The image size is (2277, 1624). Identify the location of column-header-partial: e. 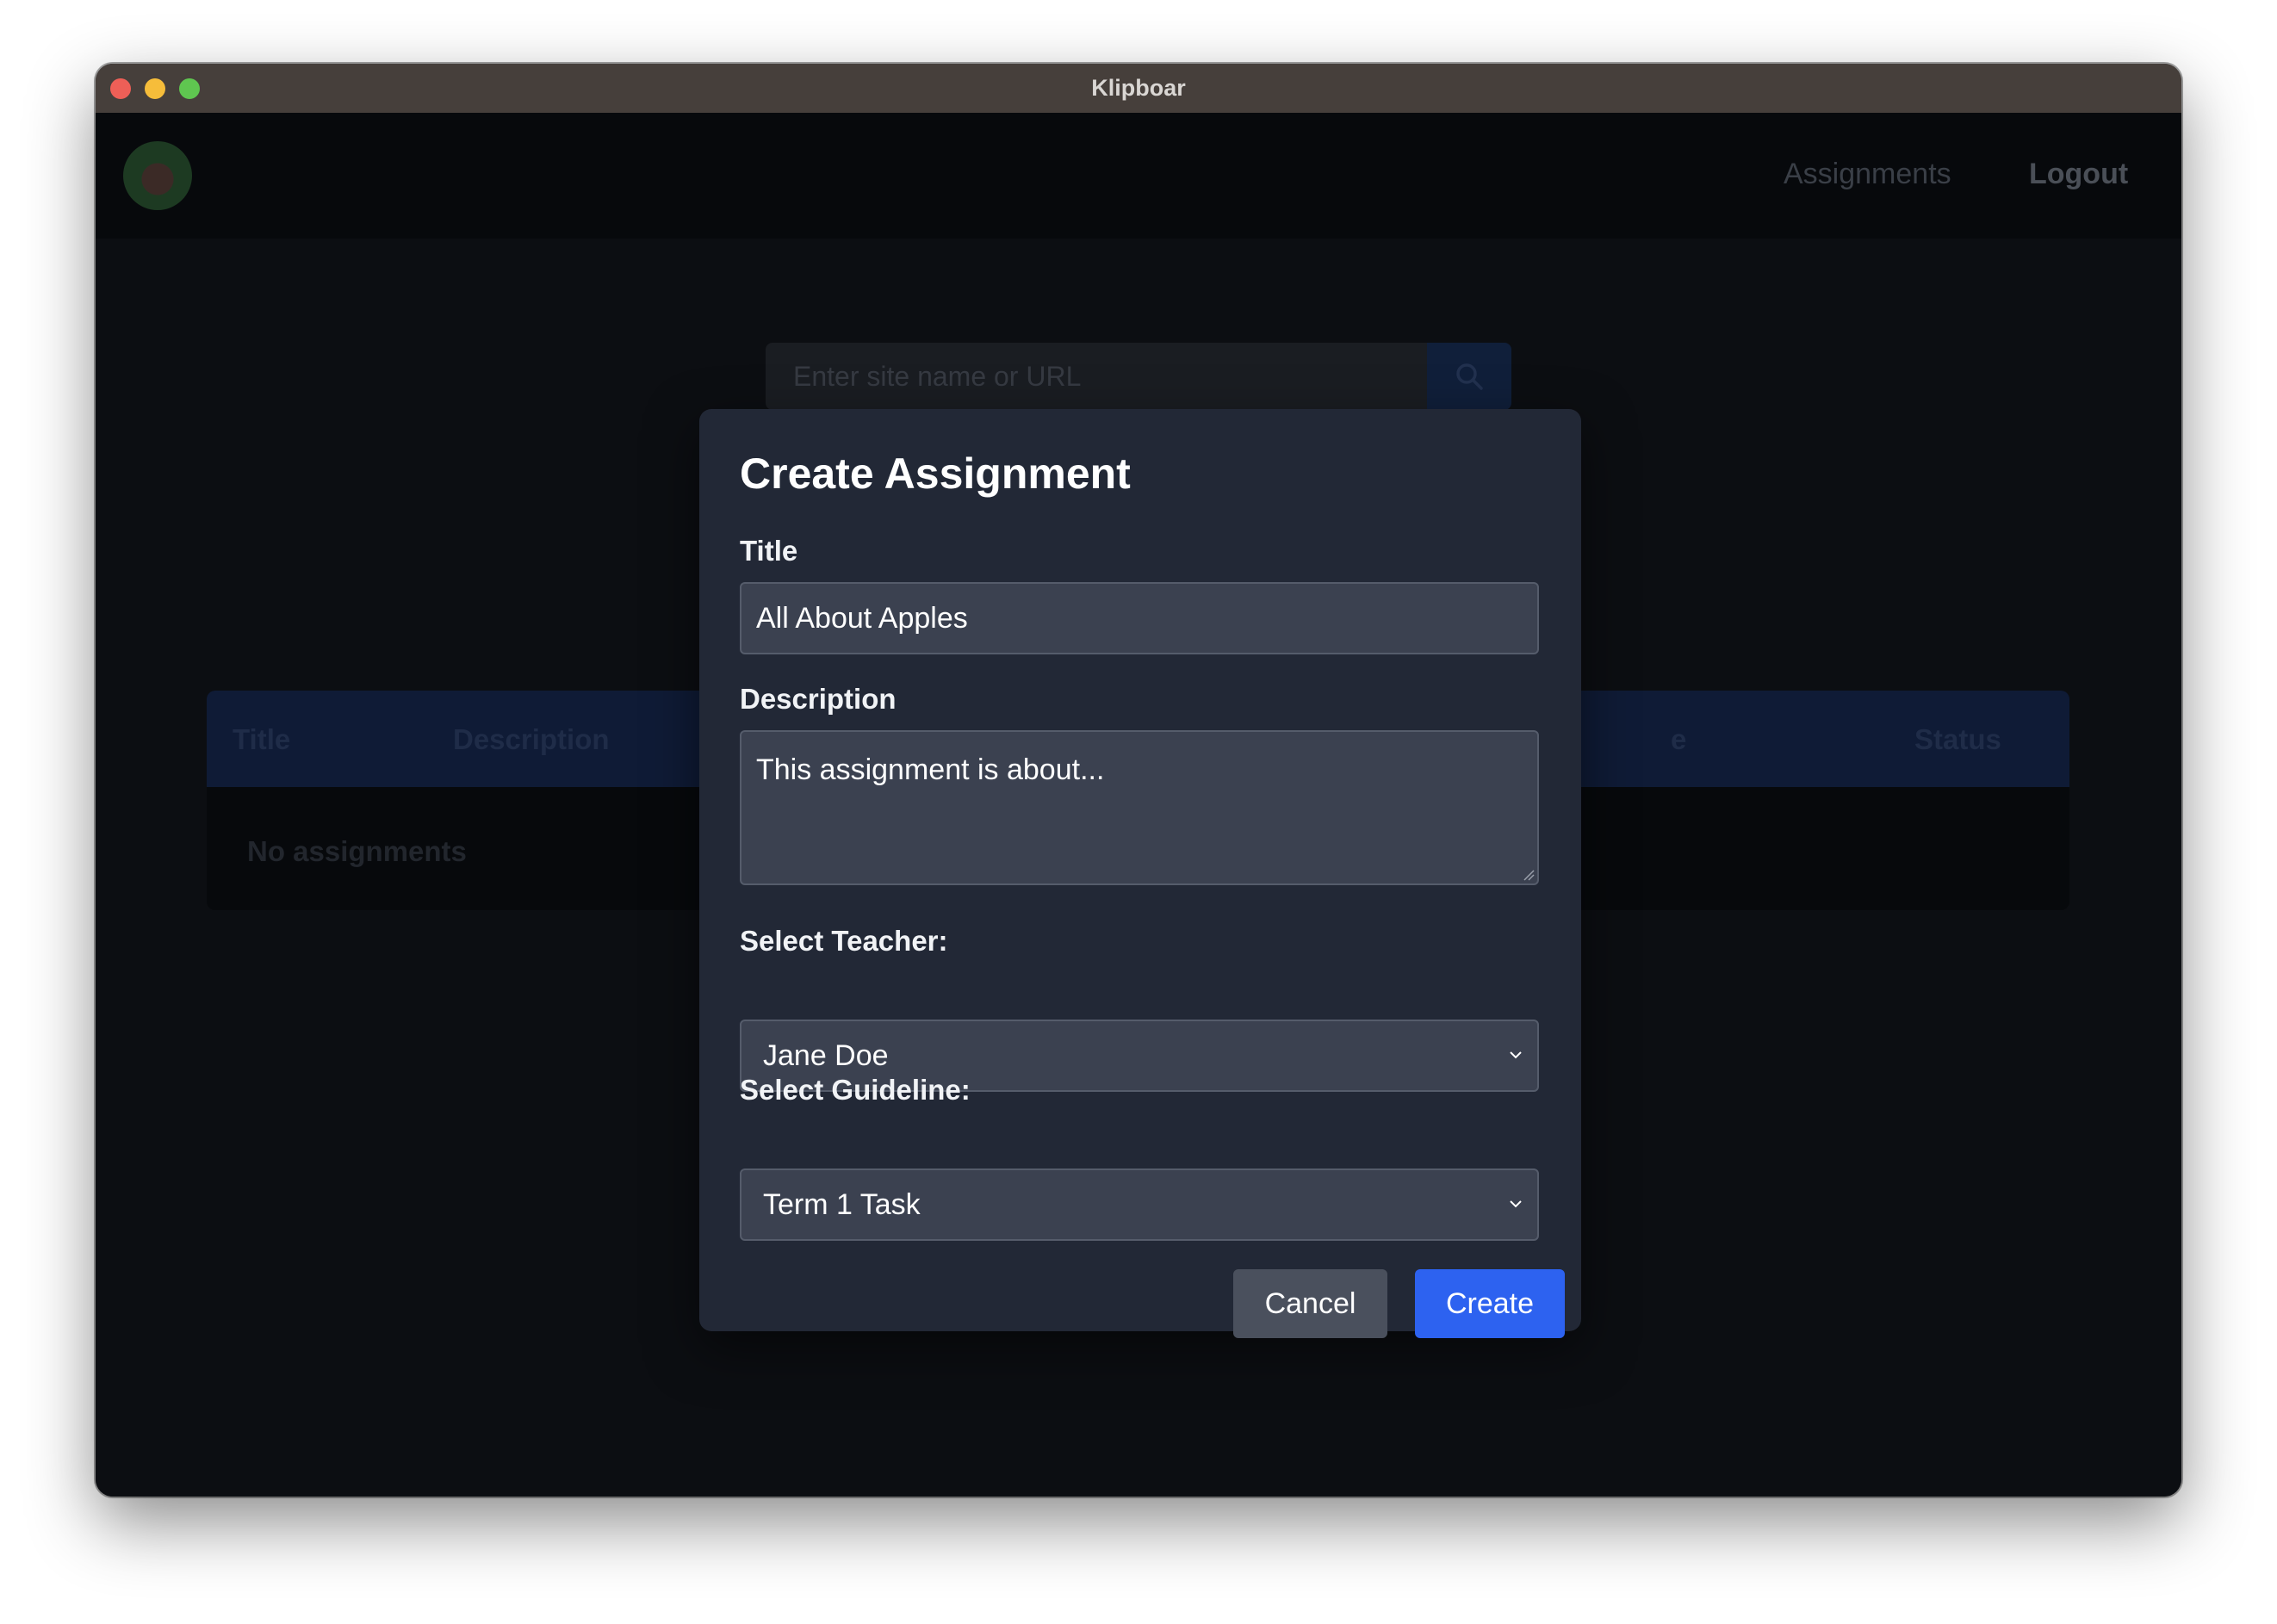
(1679, 739).